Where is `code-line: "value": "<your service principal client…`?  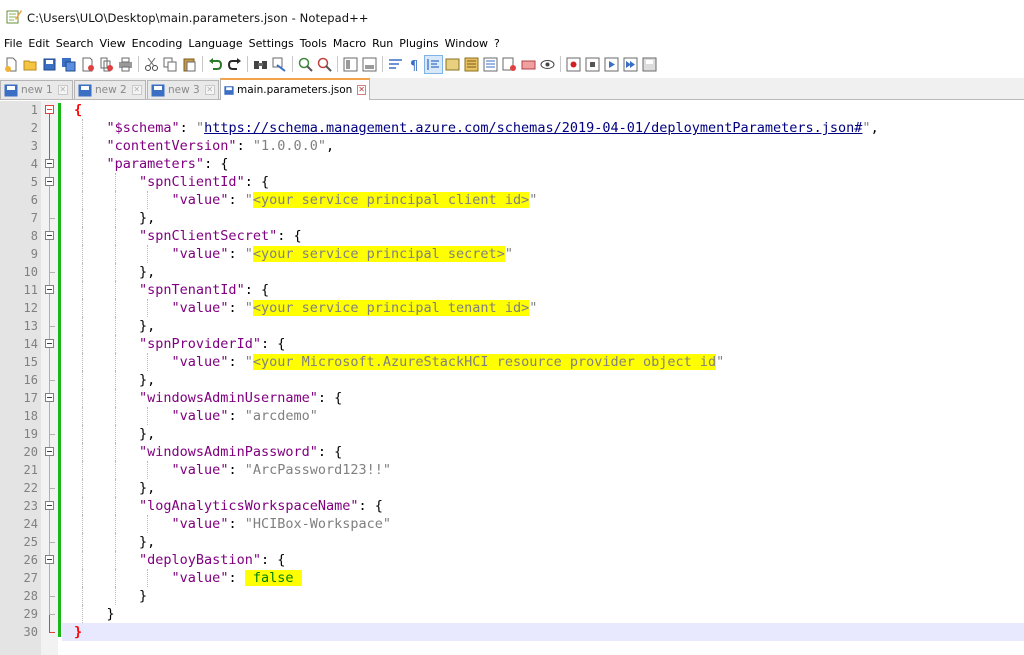
code-line: "value": "<your service principal client… is located at coordinates (543, 200).